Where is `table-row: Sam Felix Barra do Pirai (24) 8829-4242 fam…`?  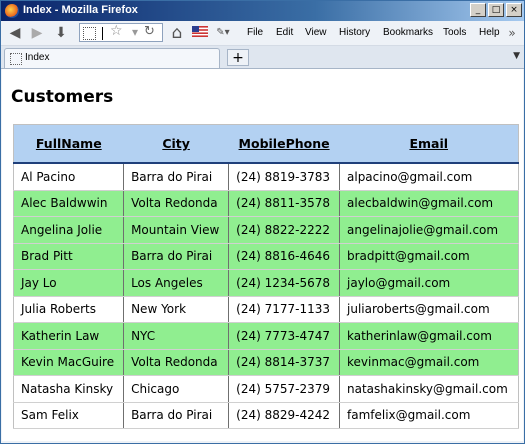 table-row: Sam Felix Barra do Pirai (24) 8829-4242 fam… is located at coordinates (265, 415).